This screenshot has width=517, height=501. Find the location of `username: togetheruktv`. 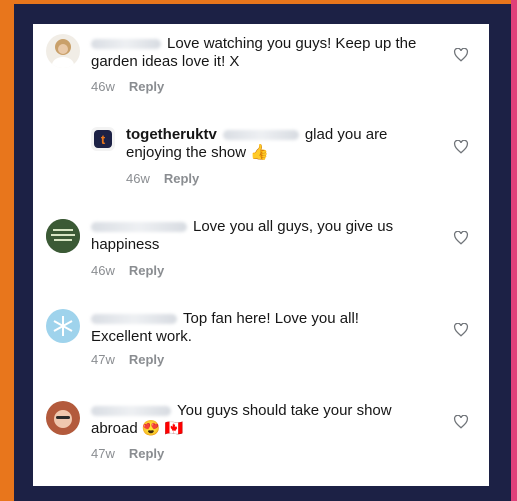

username: togetheruktv is located at coordinates (171, 134).